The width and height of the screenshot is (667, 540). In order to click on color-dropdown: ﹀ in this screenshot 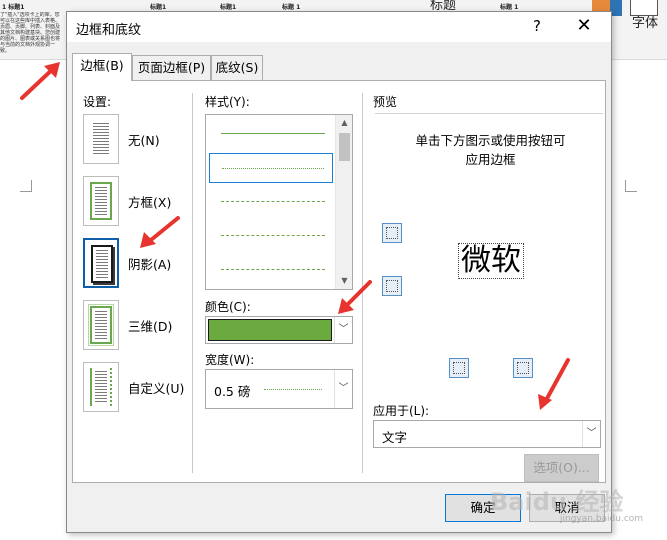, I will do `click(279, 330)`.